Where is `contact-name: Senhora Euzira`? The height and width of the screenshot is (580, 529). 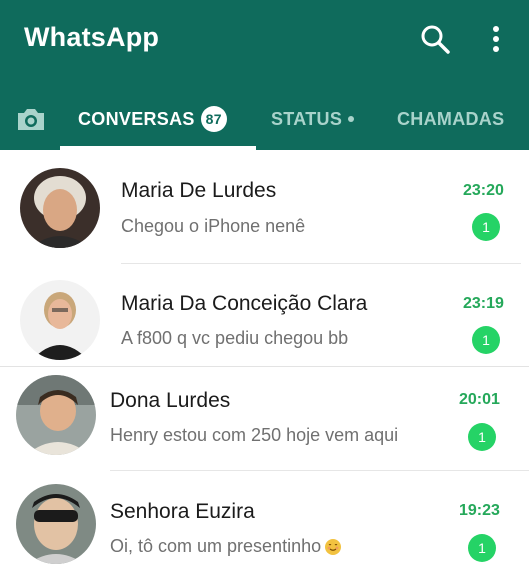 contact-name: Senhora Euzira is located at coordinates (182, 511).